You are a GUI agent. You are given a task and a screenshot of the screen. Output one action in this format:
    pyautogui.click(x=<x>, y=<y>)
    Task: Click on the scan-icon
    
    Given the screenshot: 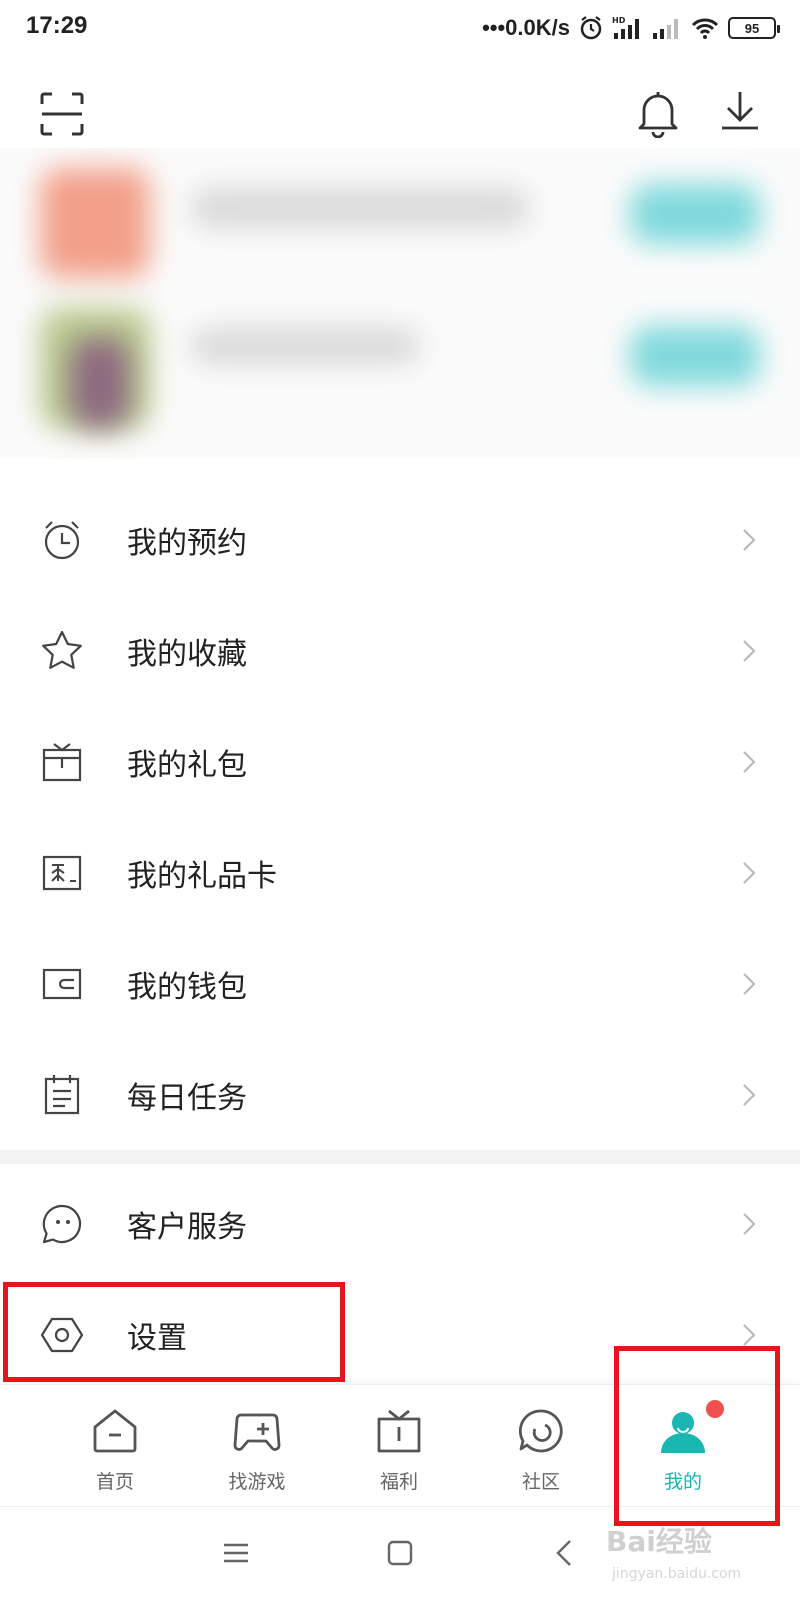 What is the action you would take?
    pyautogui.click(x=62, y=114)
    